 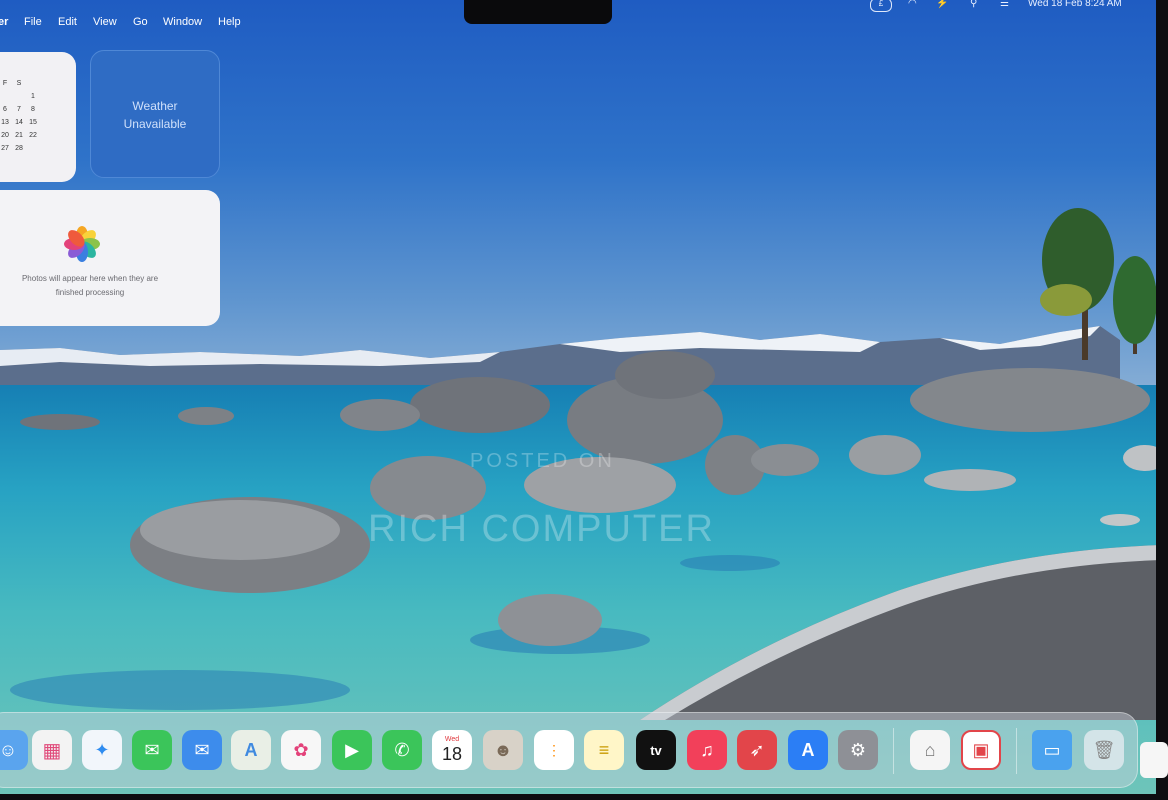 What do you see at coordinates (1052, 750) in the screenshot?
I see `dock-folder-icon: ▭` at bounding box center [1052, 750].